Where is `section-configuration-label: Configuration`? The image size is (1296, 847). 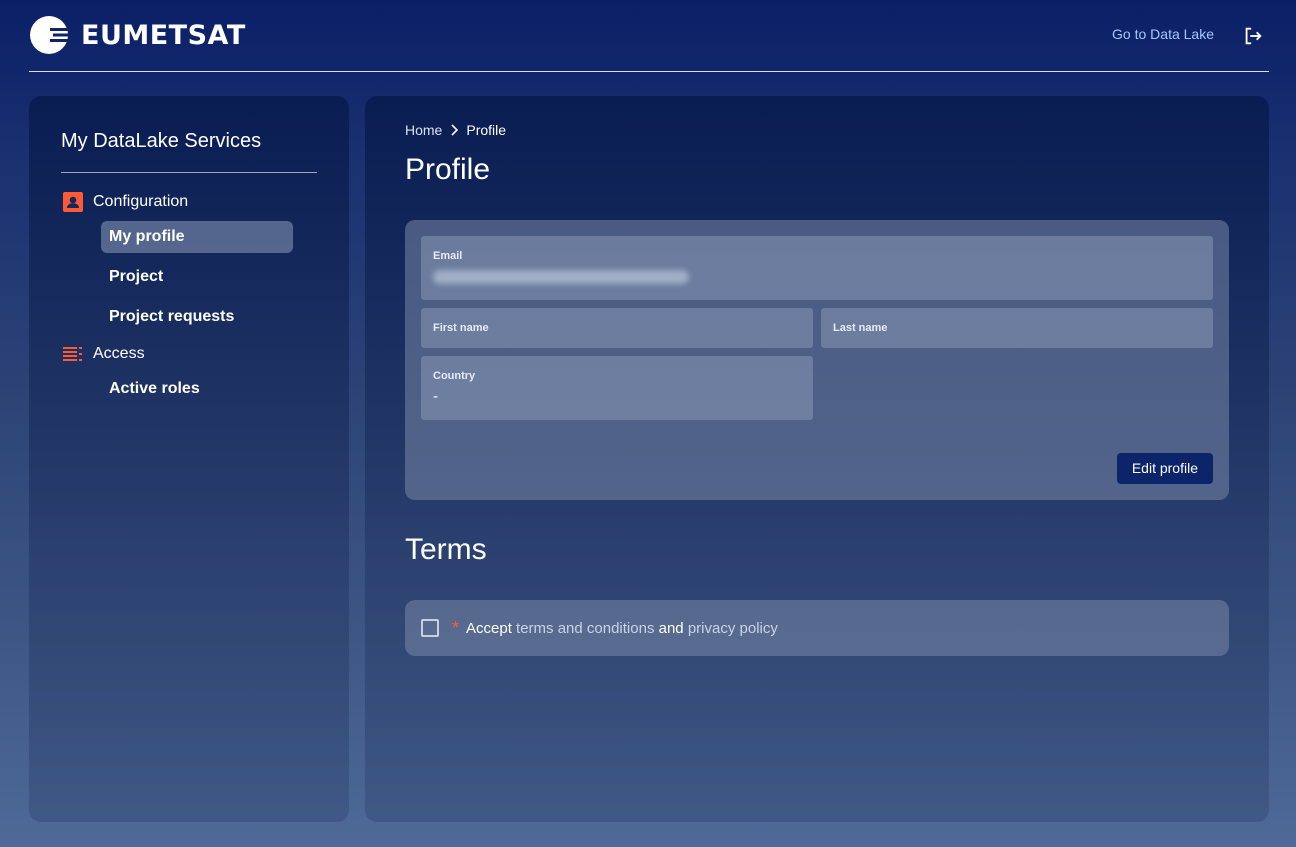
section-configuration-label: Configuration is located at coordinates (141, 201).